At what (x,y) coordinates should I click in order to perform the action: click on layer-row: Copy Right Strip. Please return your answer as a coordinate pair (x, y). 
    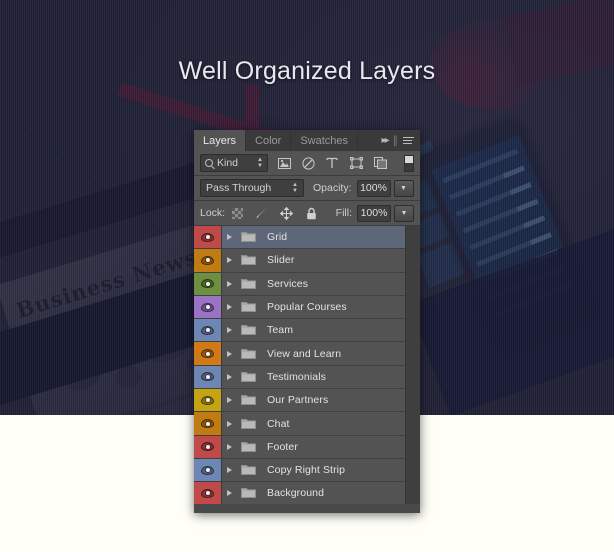
    Looking at the image, I should click on (307, 470).